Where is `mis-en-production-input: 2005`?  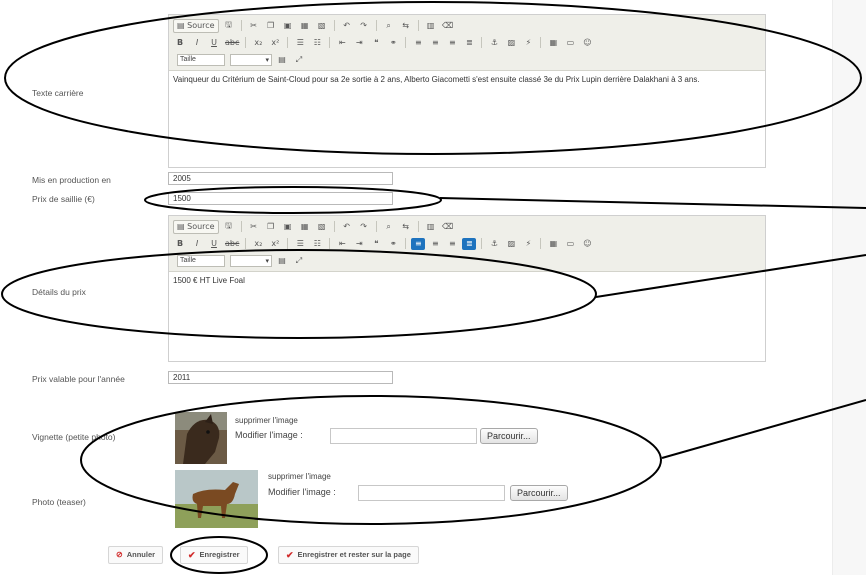
mis-en-production-input: 2005 is located at coordinates (280, 178).